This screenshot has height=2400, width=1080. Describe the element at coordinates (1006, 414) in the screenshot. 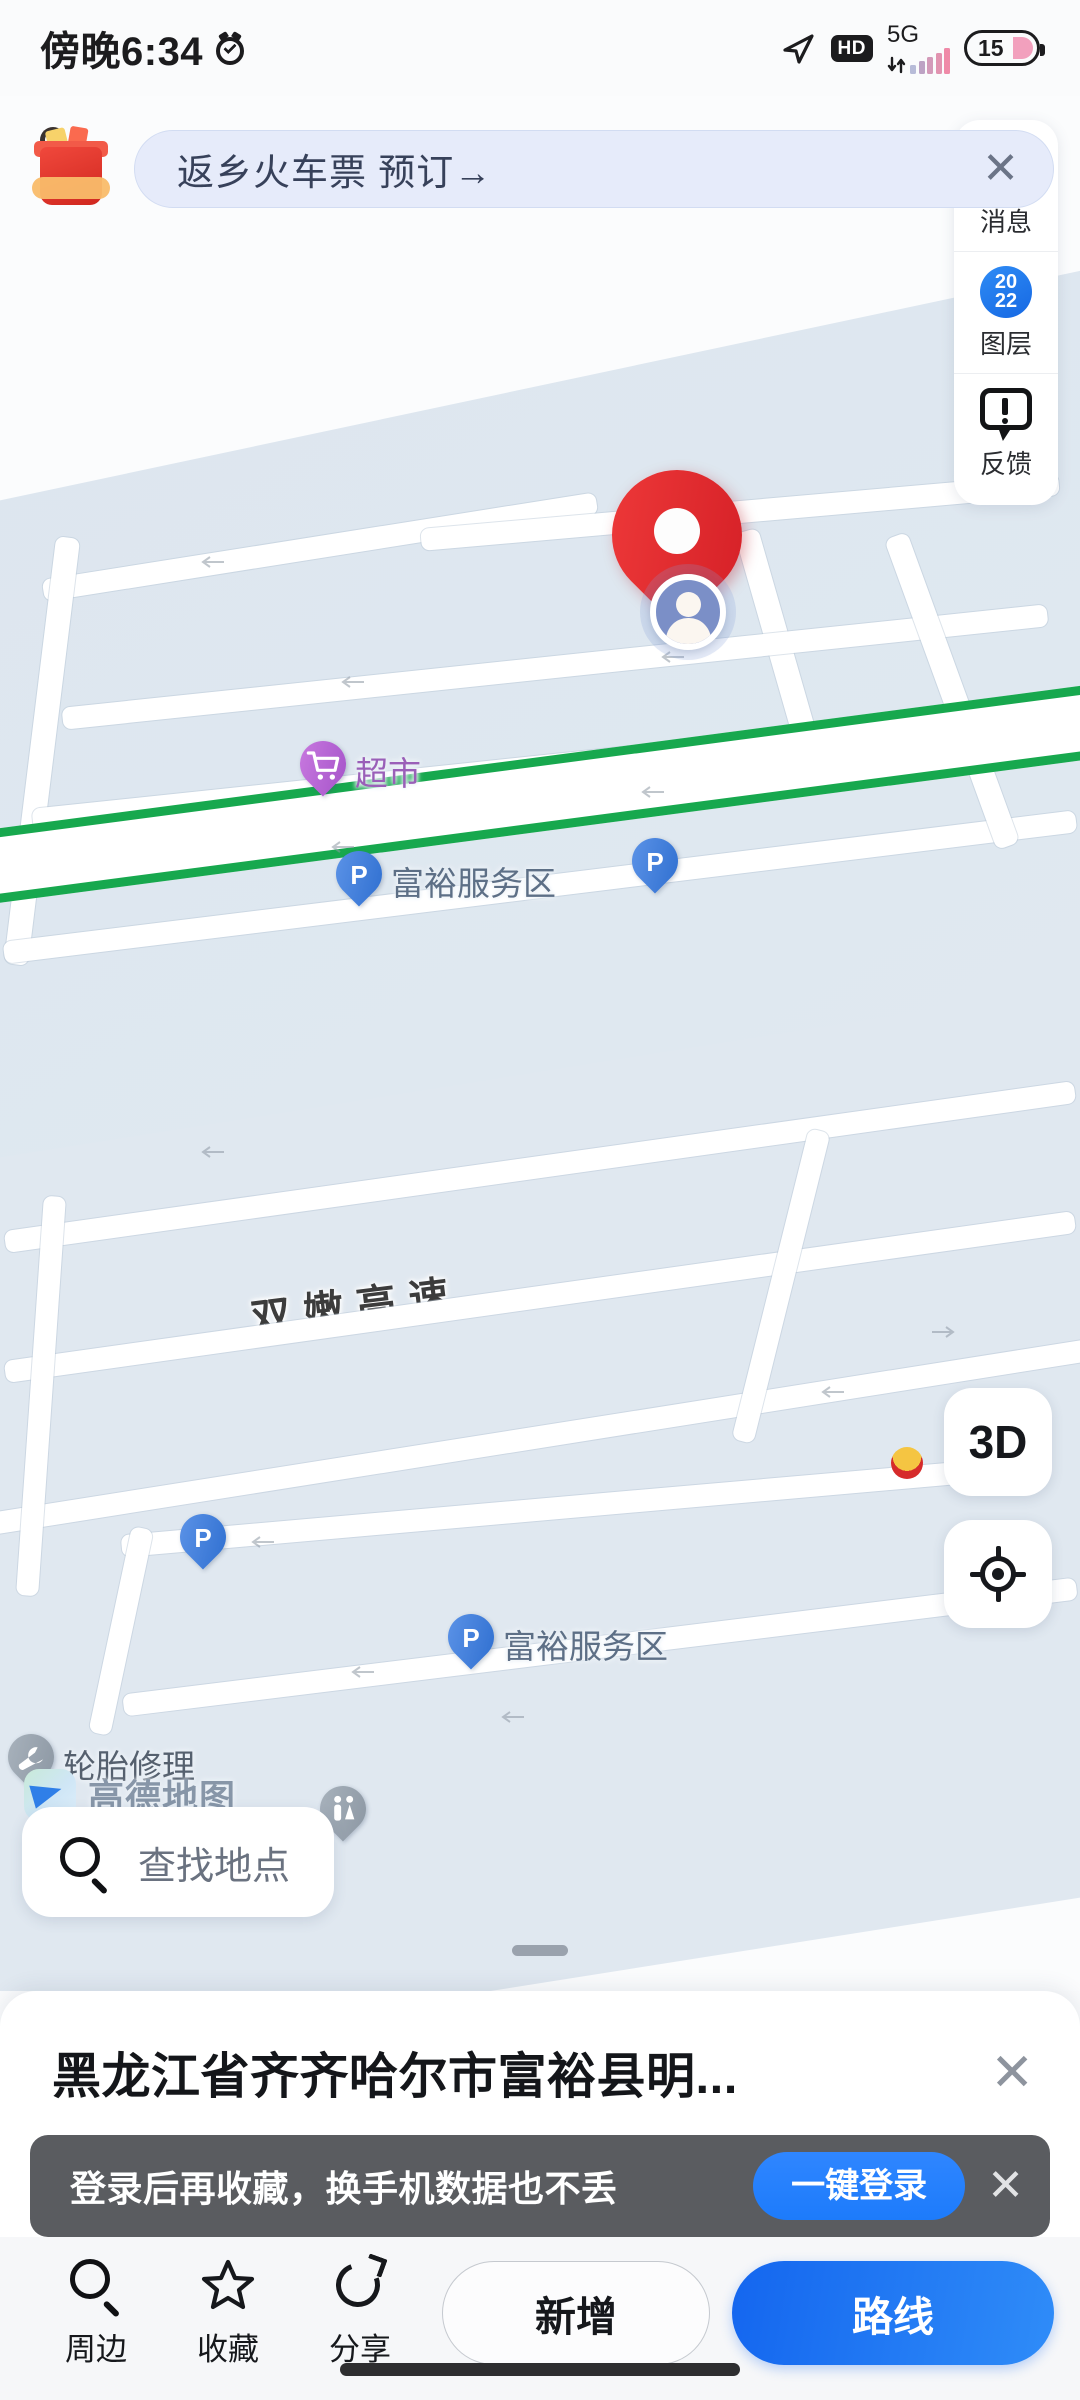

I see `feedback-exclamation-icon` at that location.